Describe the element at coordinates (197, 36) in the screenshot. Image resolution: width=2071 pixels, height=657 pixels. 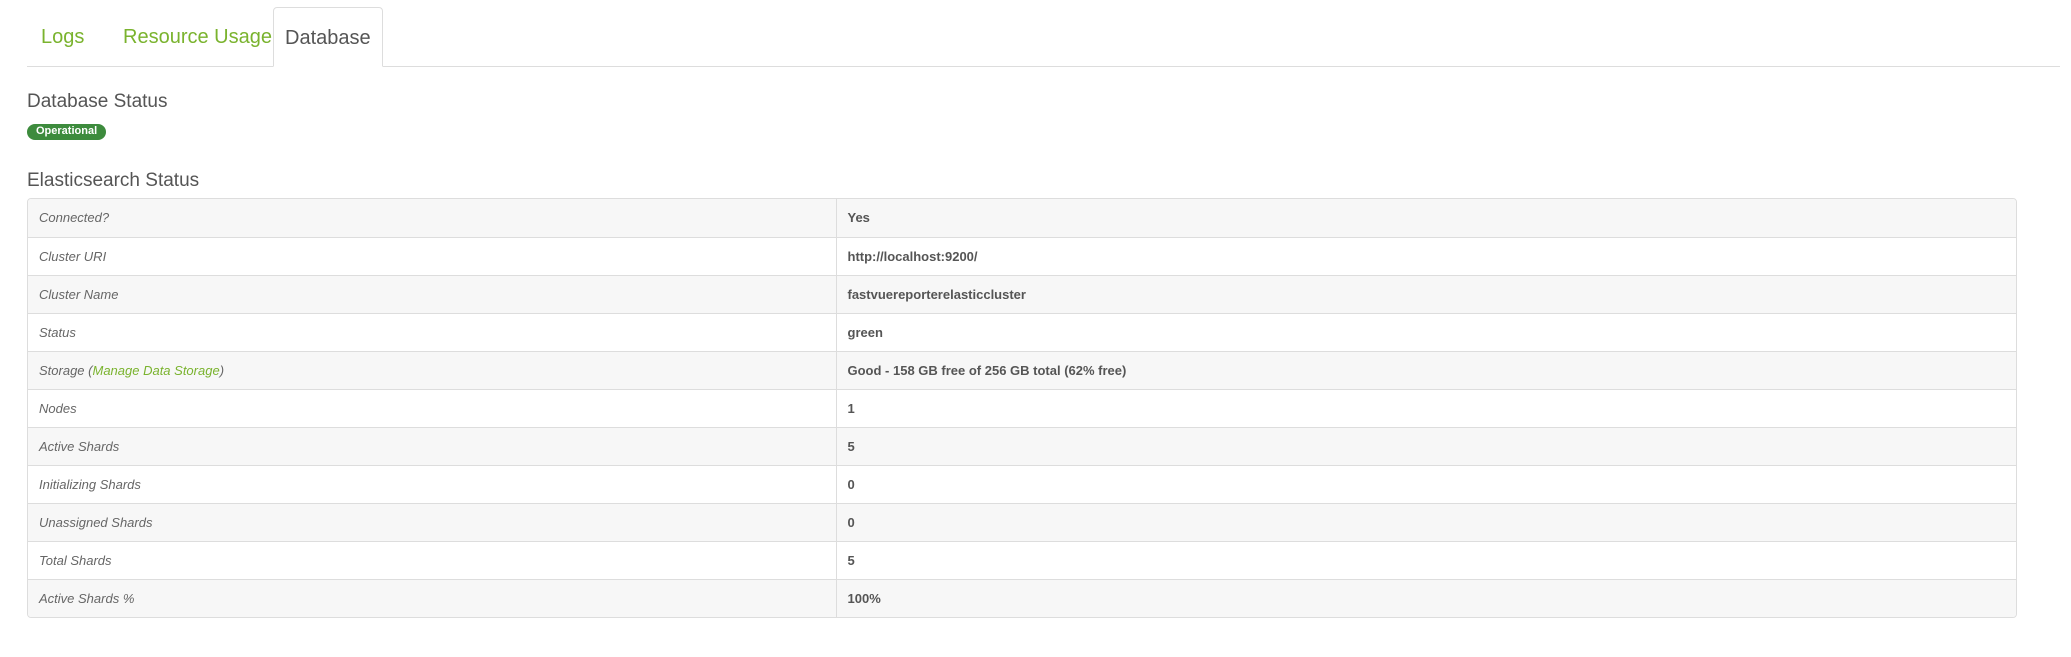
I see `tab-resource-usage: Resource Usage` at that location.